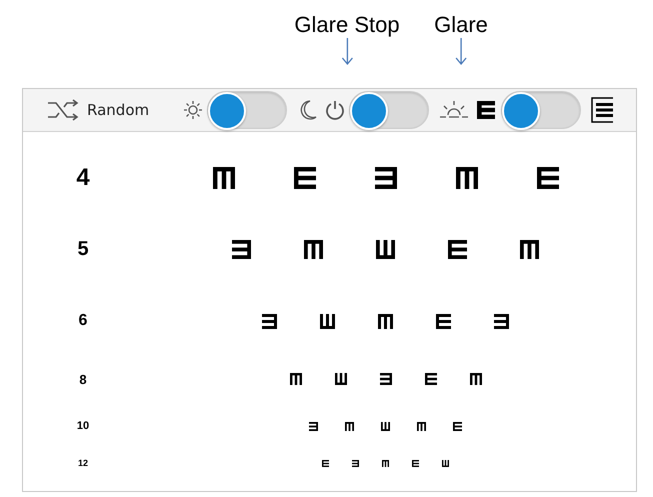  Describe the element at coordinates (193, 110) in the screenshot. I see `sun-icon` at that location.